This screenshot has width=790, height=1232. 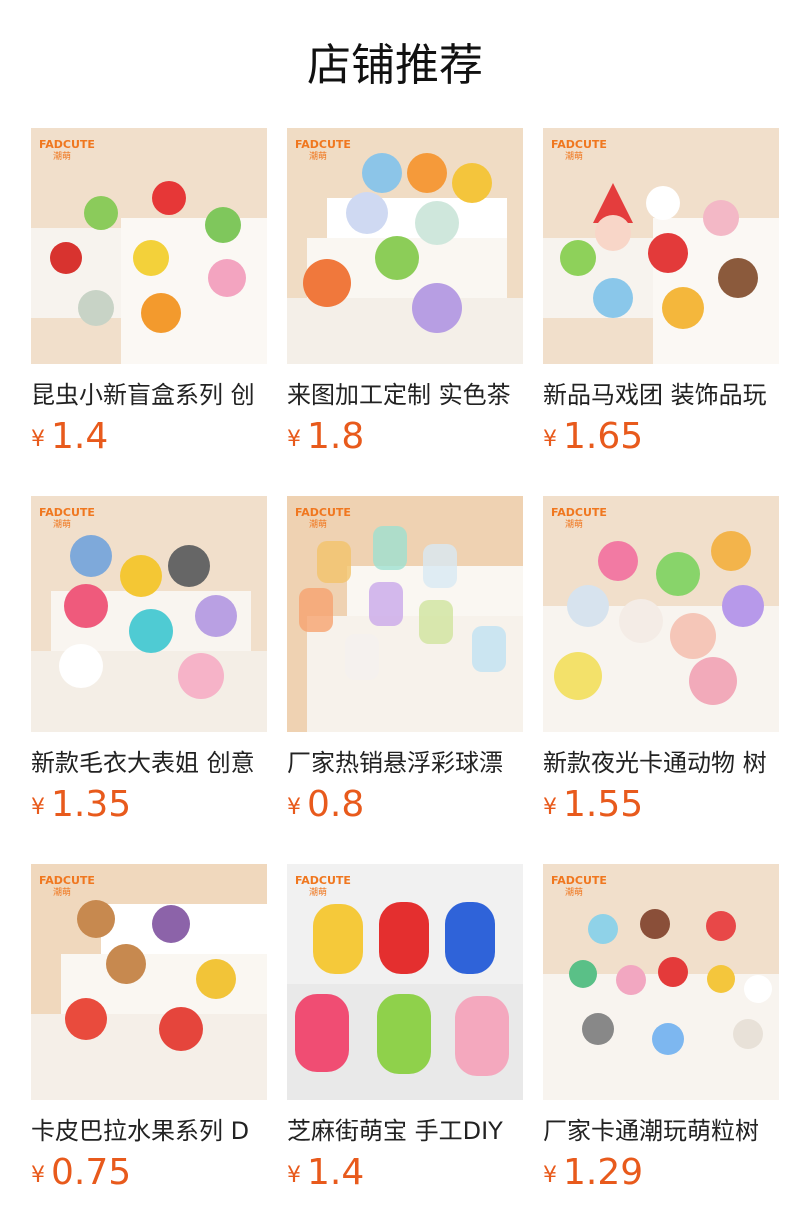 I want to click on product-card: FADCUTE 潮萌 新款夜光卡通动物 树 ¥1.55, so click(x=661, y=666).